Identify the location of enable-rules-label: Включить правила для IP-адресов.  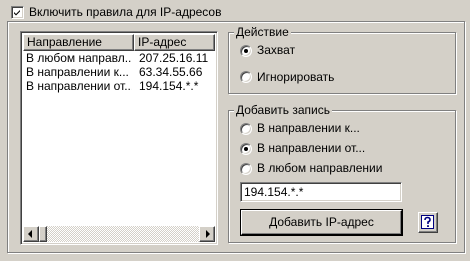
(125, 12).